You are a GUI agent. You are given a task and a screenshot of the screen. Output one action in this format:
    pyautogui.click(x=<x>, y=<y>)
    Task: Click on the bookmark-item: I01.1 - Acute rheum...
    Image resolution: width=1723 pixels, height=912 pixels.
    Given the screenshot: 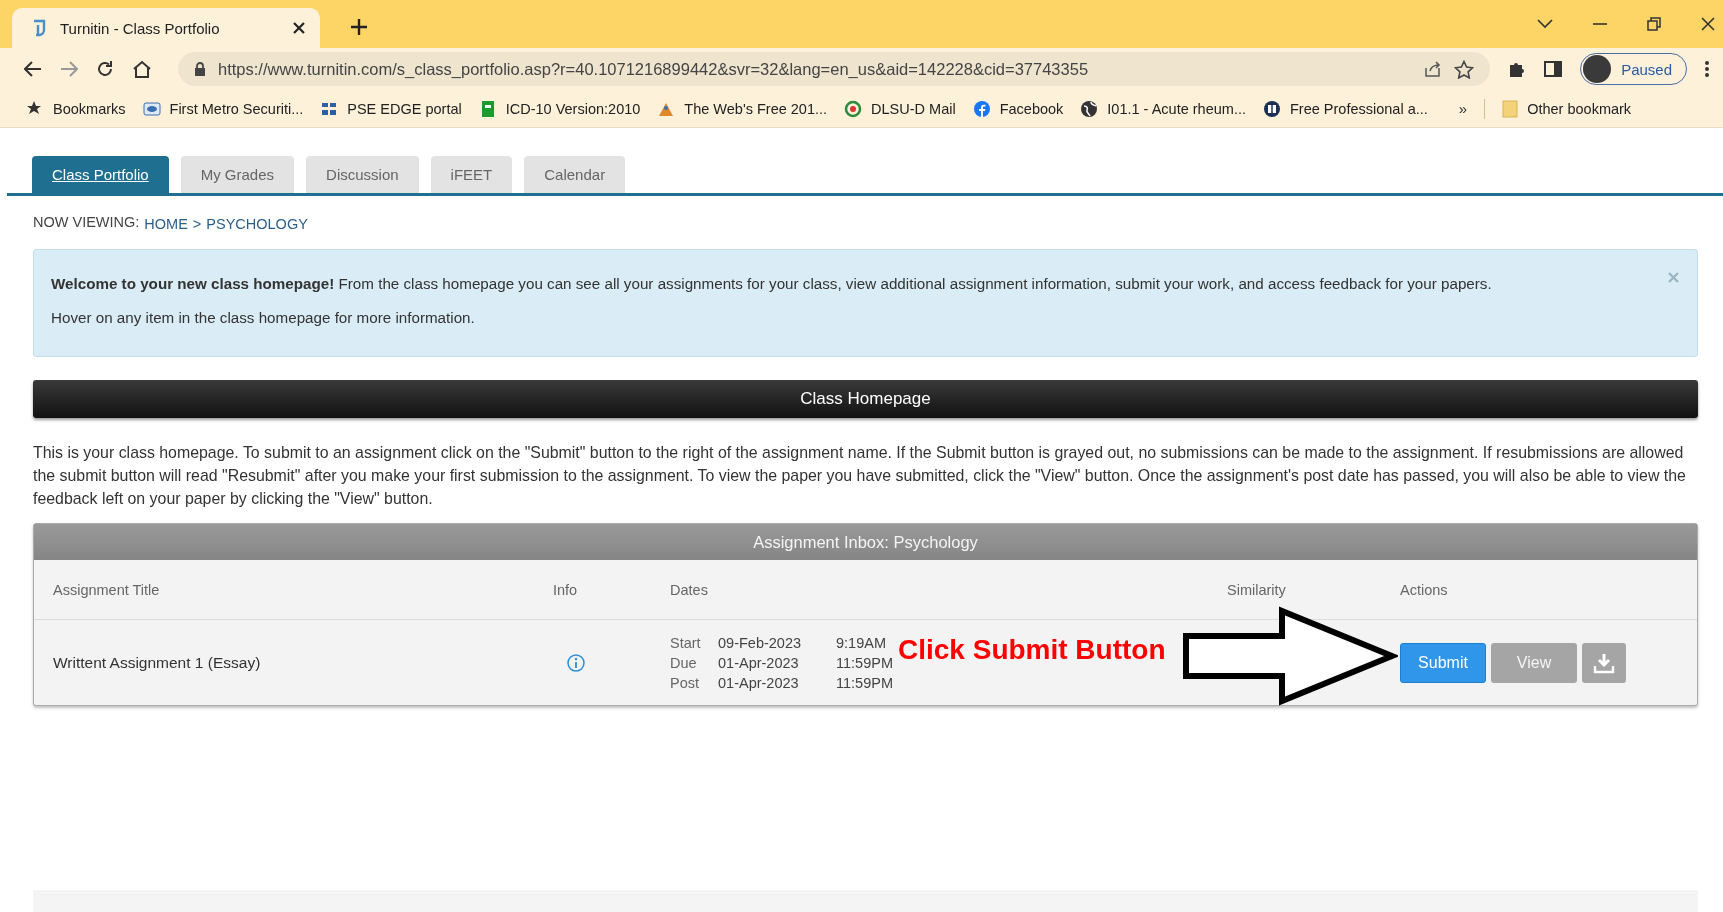 What is the action you would take?
    pyautogui.click(x=1163, y=108)
    